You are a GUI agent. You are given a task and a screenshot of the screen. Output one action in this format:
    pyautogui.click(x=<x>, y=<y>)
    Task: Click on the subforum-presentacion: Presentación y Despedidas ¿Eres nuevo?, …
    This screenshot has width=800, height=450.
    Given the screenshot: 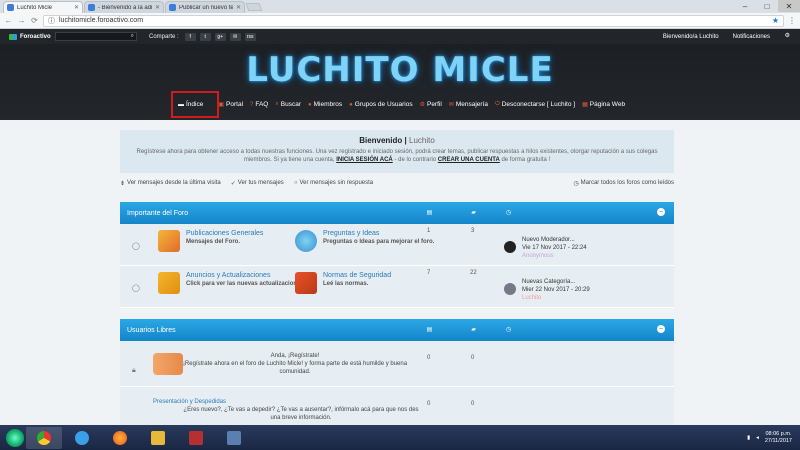 What is the action you would take?
    pyautogui.click(x=288, y=410)
    